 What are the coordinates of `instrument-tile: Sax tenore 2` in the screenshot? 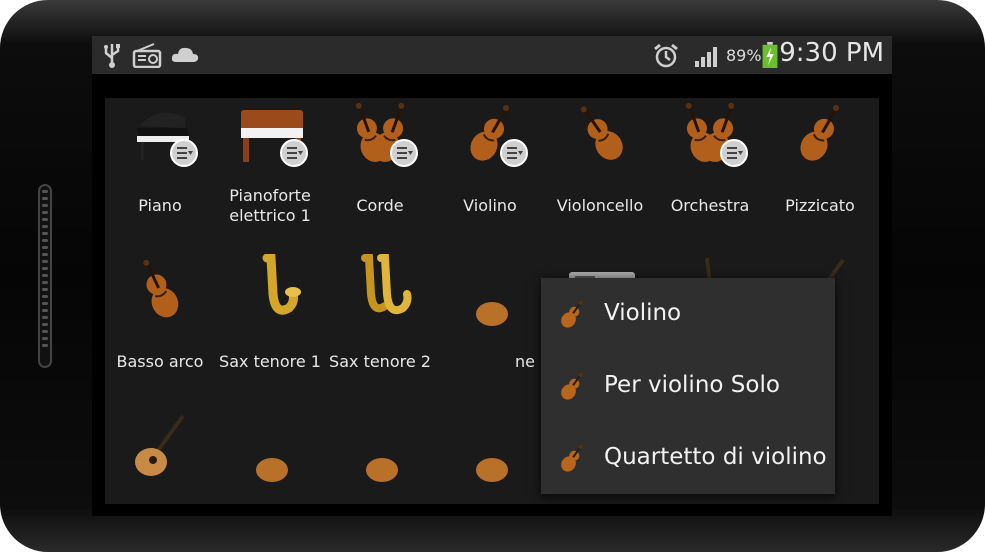 It's located at (380, 324).